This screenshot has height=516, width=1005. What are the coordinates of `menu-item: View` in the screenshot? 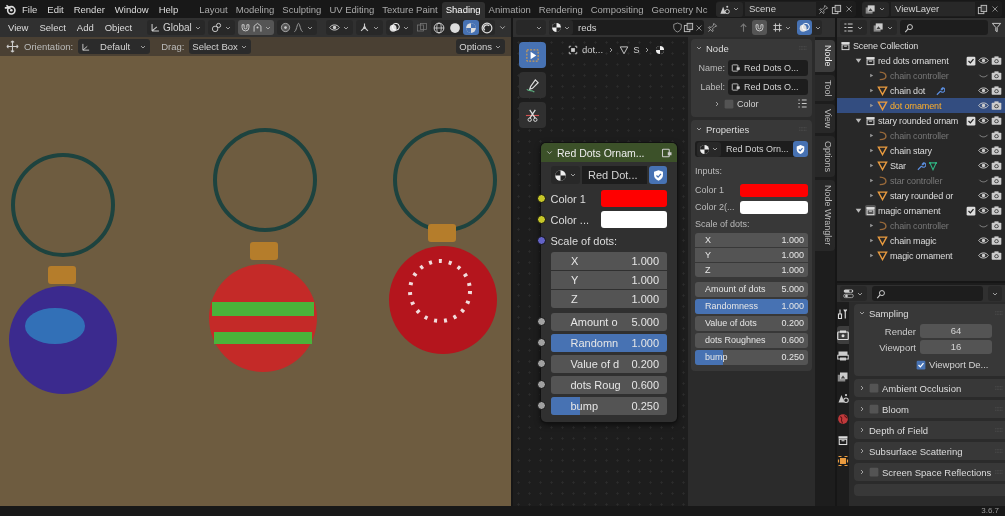 It's located at (18, 27).